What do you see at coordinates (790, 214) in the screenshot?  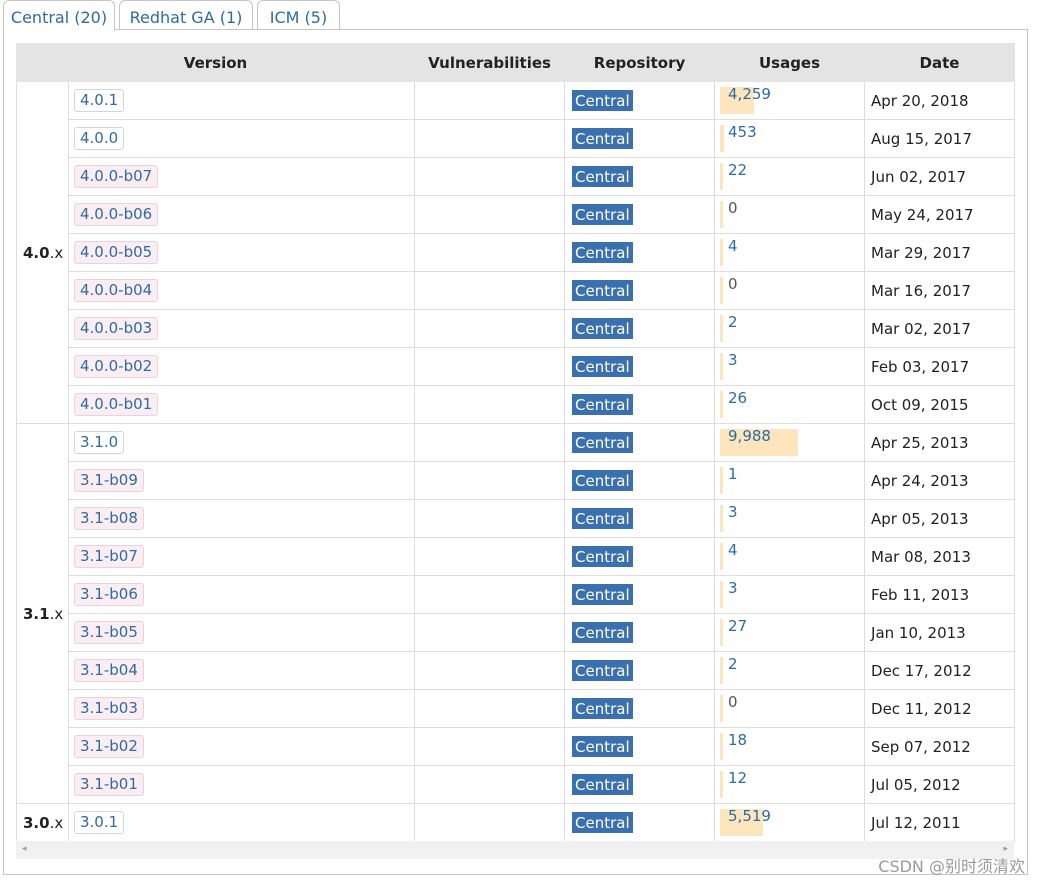 I see `usages-cell: 0` at bounding box center [790, 214].